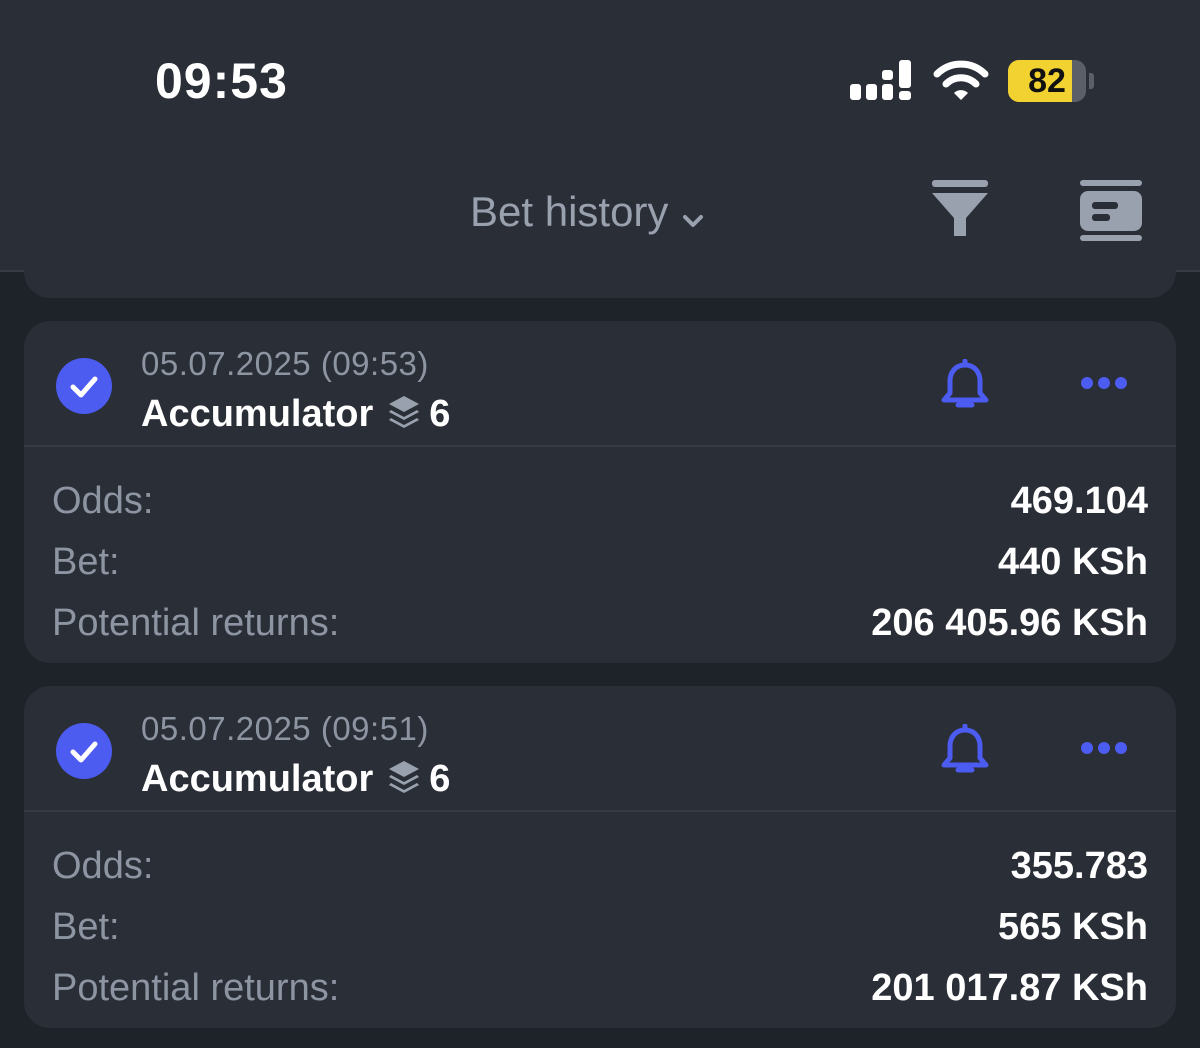 This screenshot has width=1200, height=1048. I want to click on bet-history-dropdown: Bet history, so click(587, 212).